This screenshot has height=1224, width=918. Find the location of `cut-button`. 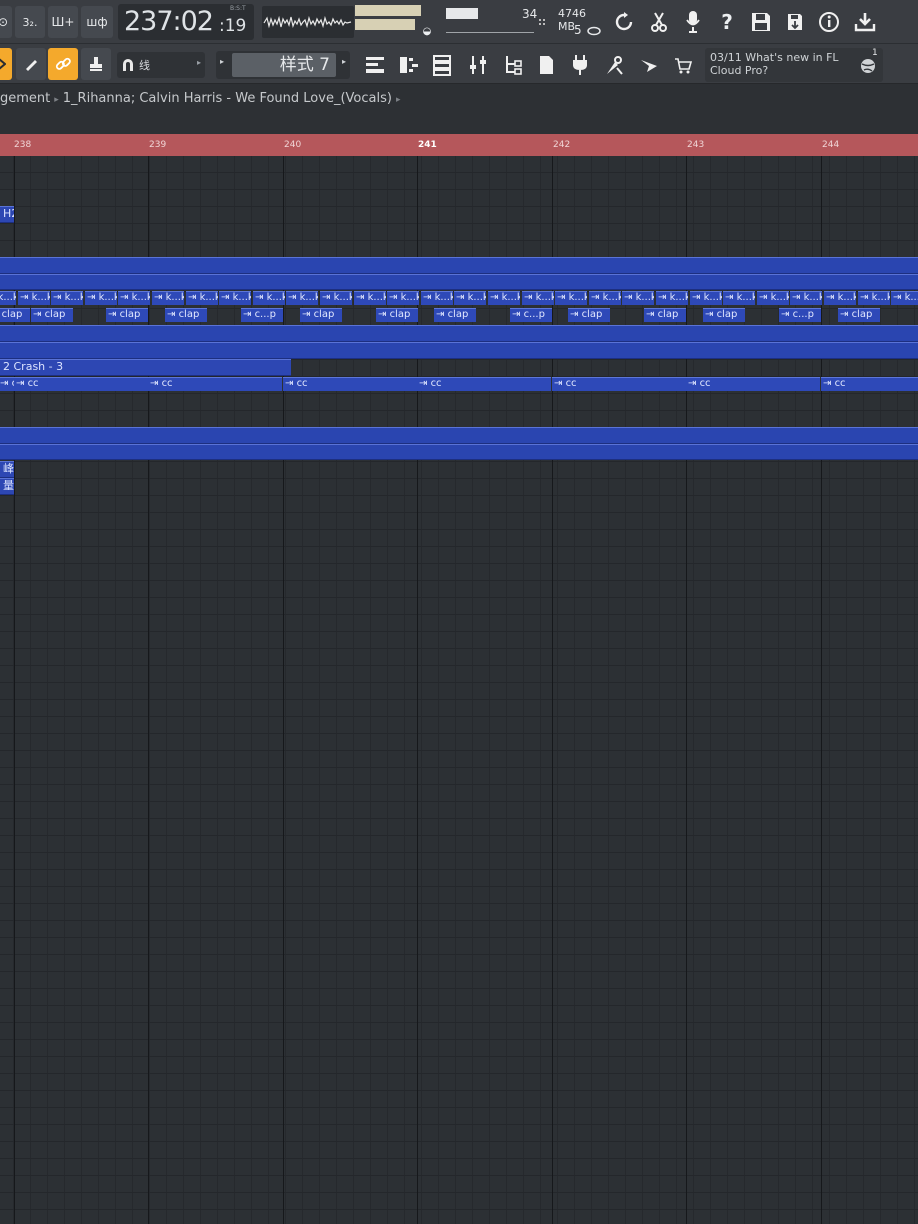

cut-button is located at coordinates (659, 22).